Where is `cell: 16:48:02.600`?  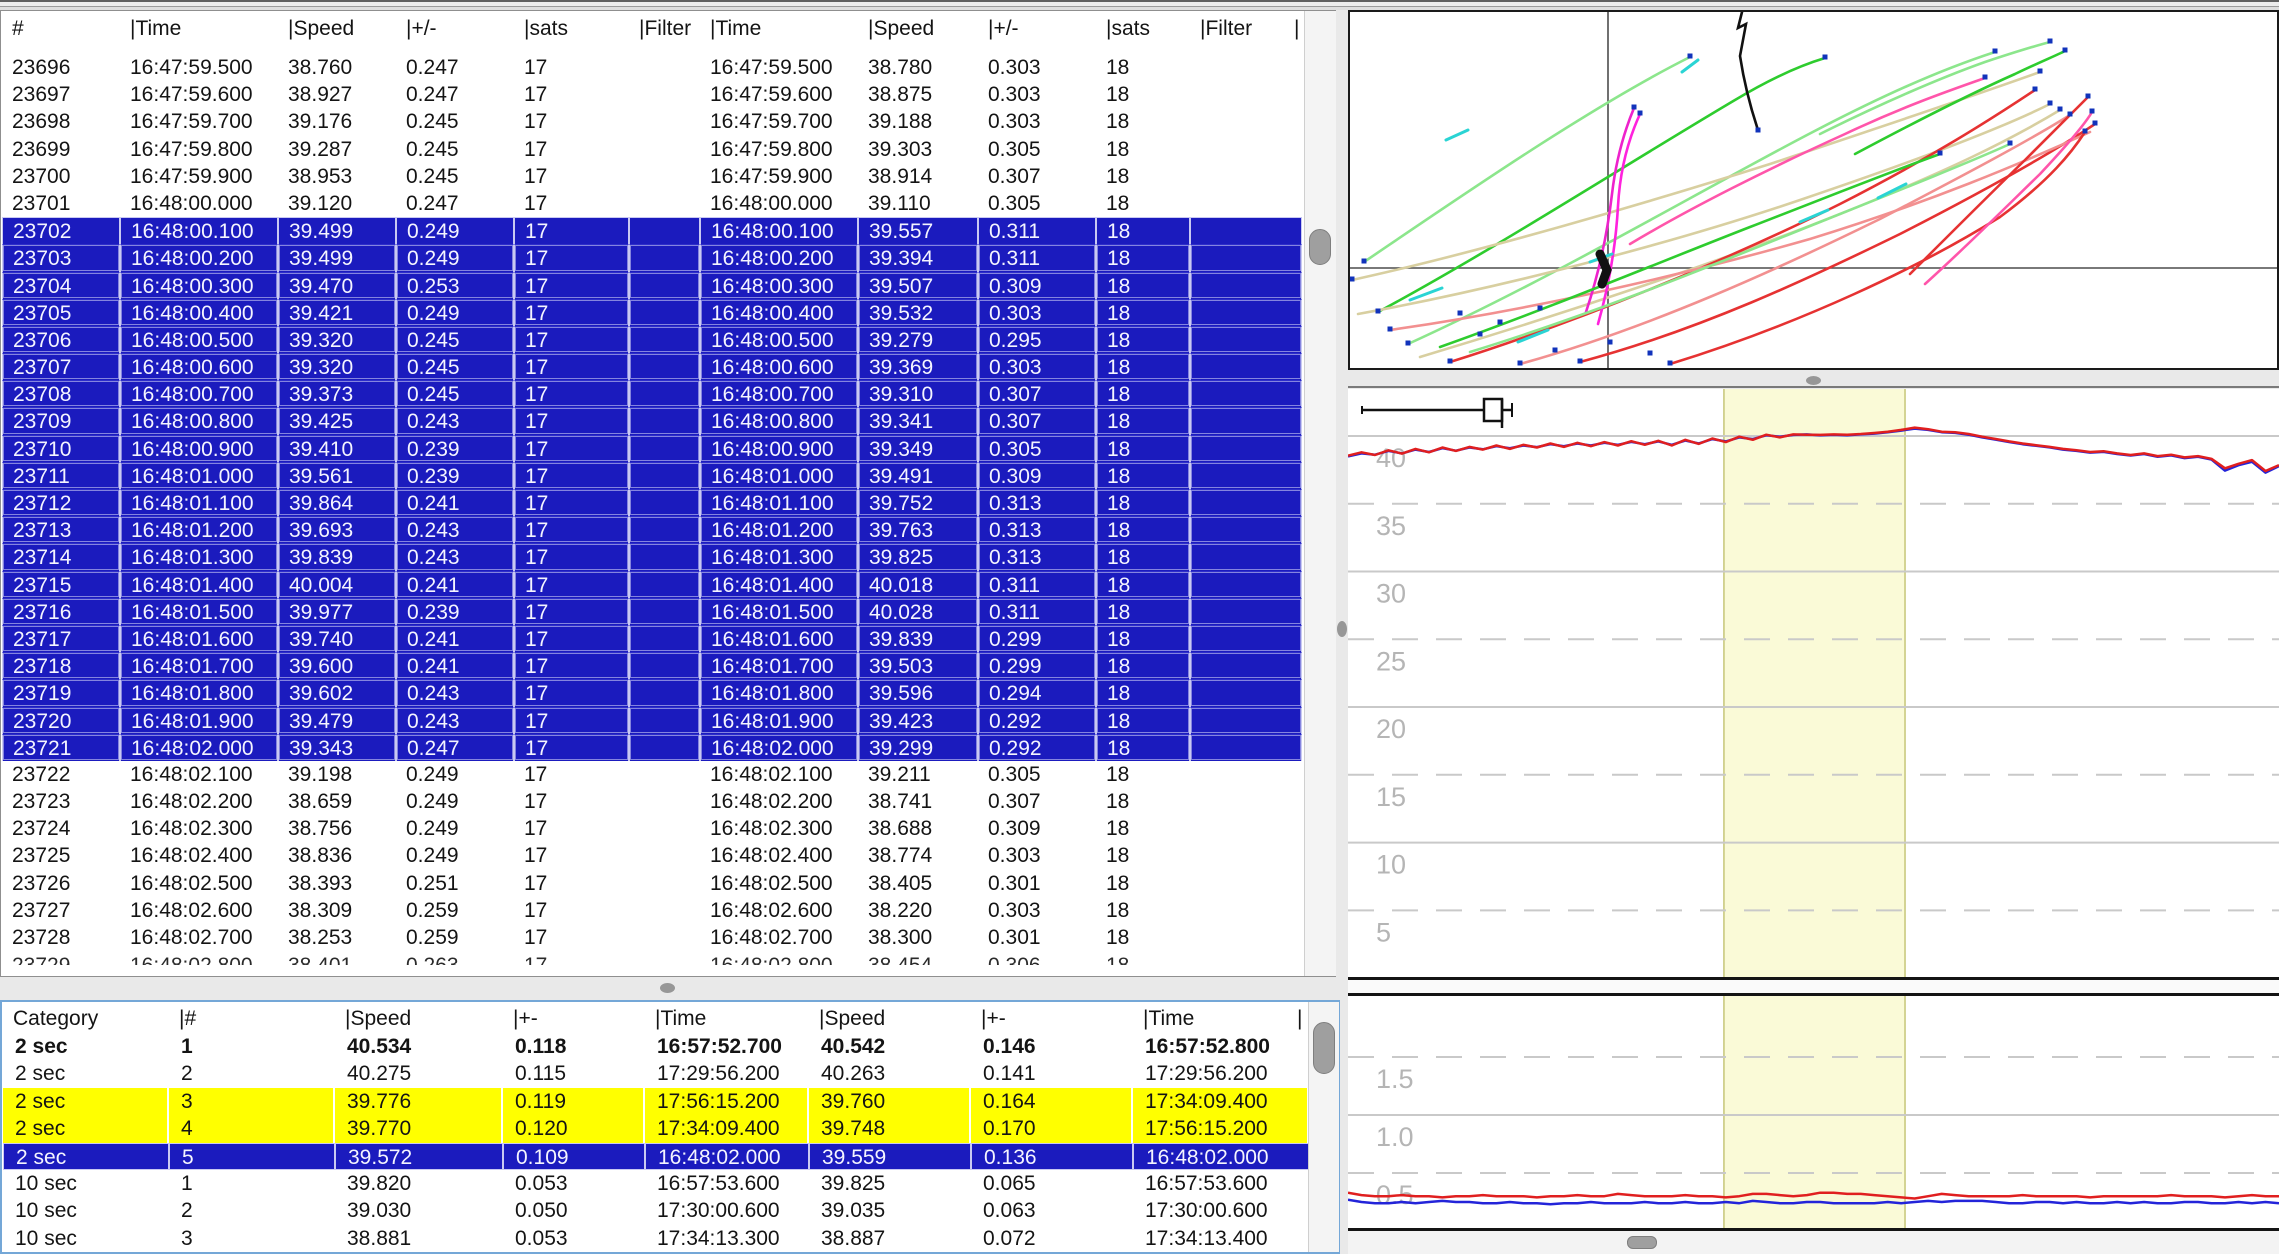
cell: 16:48:02.600 is located at coordinates (771, 910).